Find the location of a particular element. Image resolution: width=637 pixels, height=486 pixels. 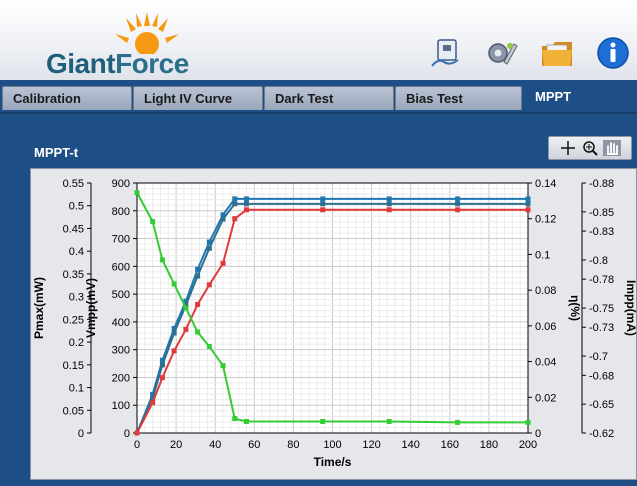

device-icon is located at coordinates (445, 53).